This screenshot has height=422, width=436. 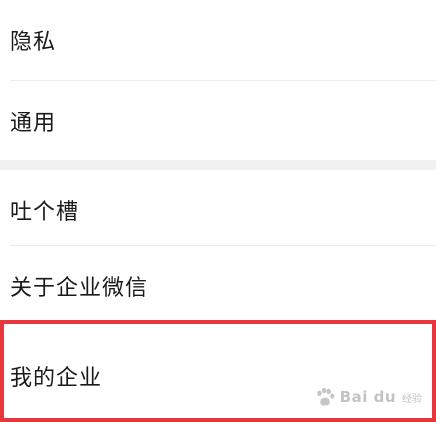 What do you see at coordinates (79, 288) in the screenshot?
I see `settings-item-label: 关于企业微信` at bounding box center [79, 288].